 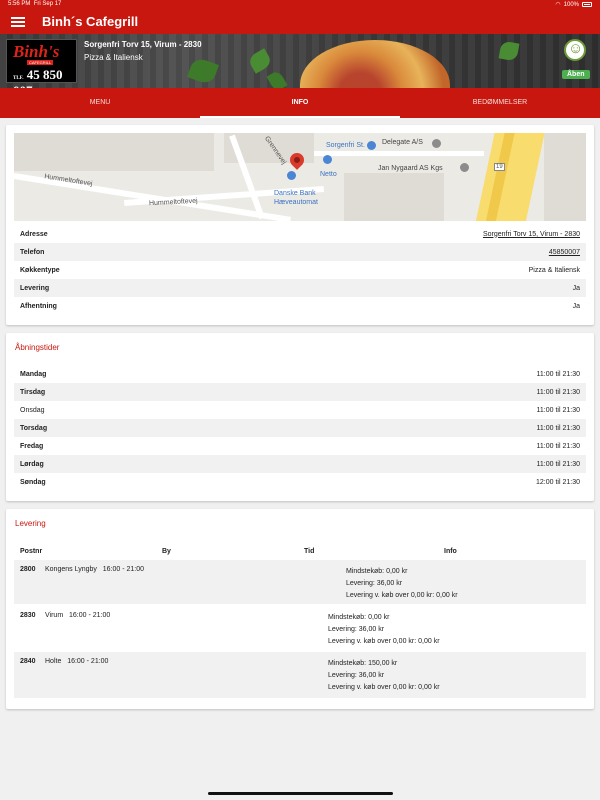 What do you see at coordinates (30, 523) in the screenshot?
I see `delivery-title: Levering` at bounding box center [30, 523].